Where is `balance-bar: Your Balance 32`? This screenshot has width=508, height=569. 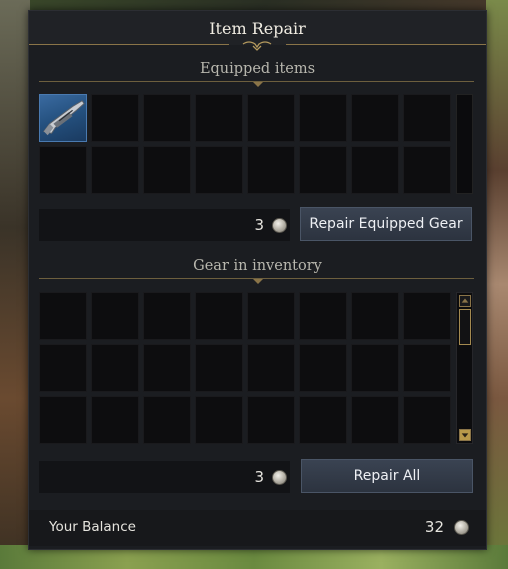
balance-bar: Your Balance 32 is located at coordinates (257, 528).